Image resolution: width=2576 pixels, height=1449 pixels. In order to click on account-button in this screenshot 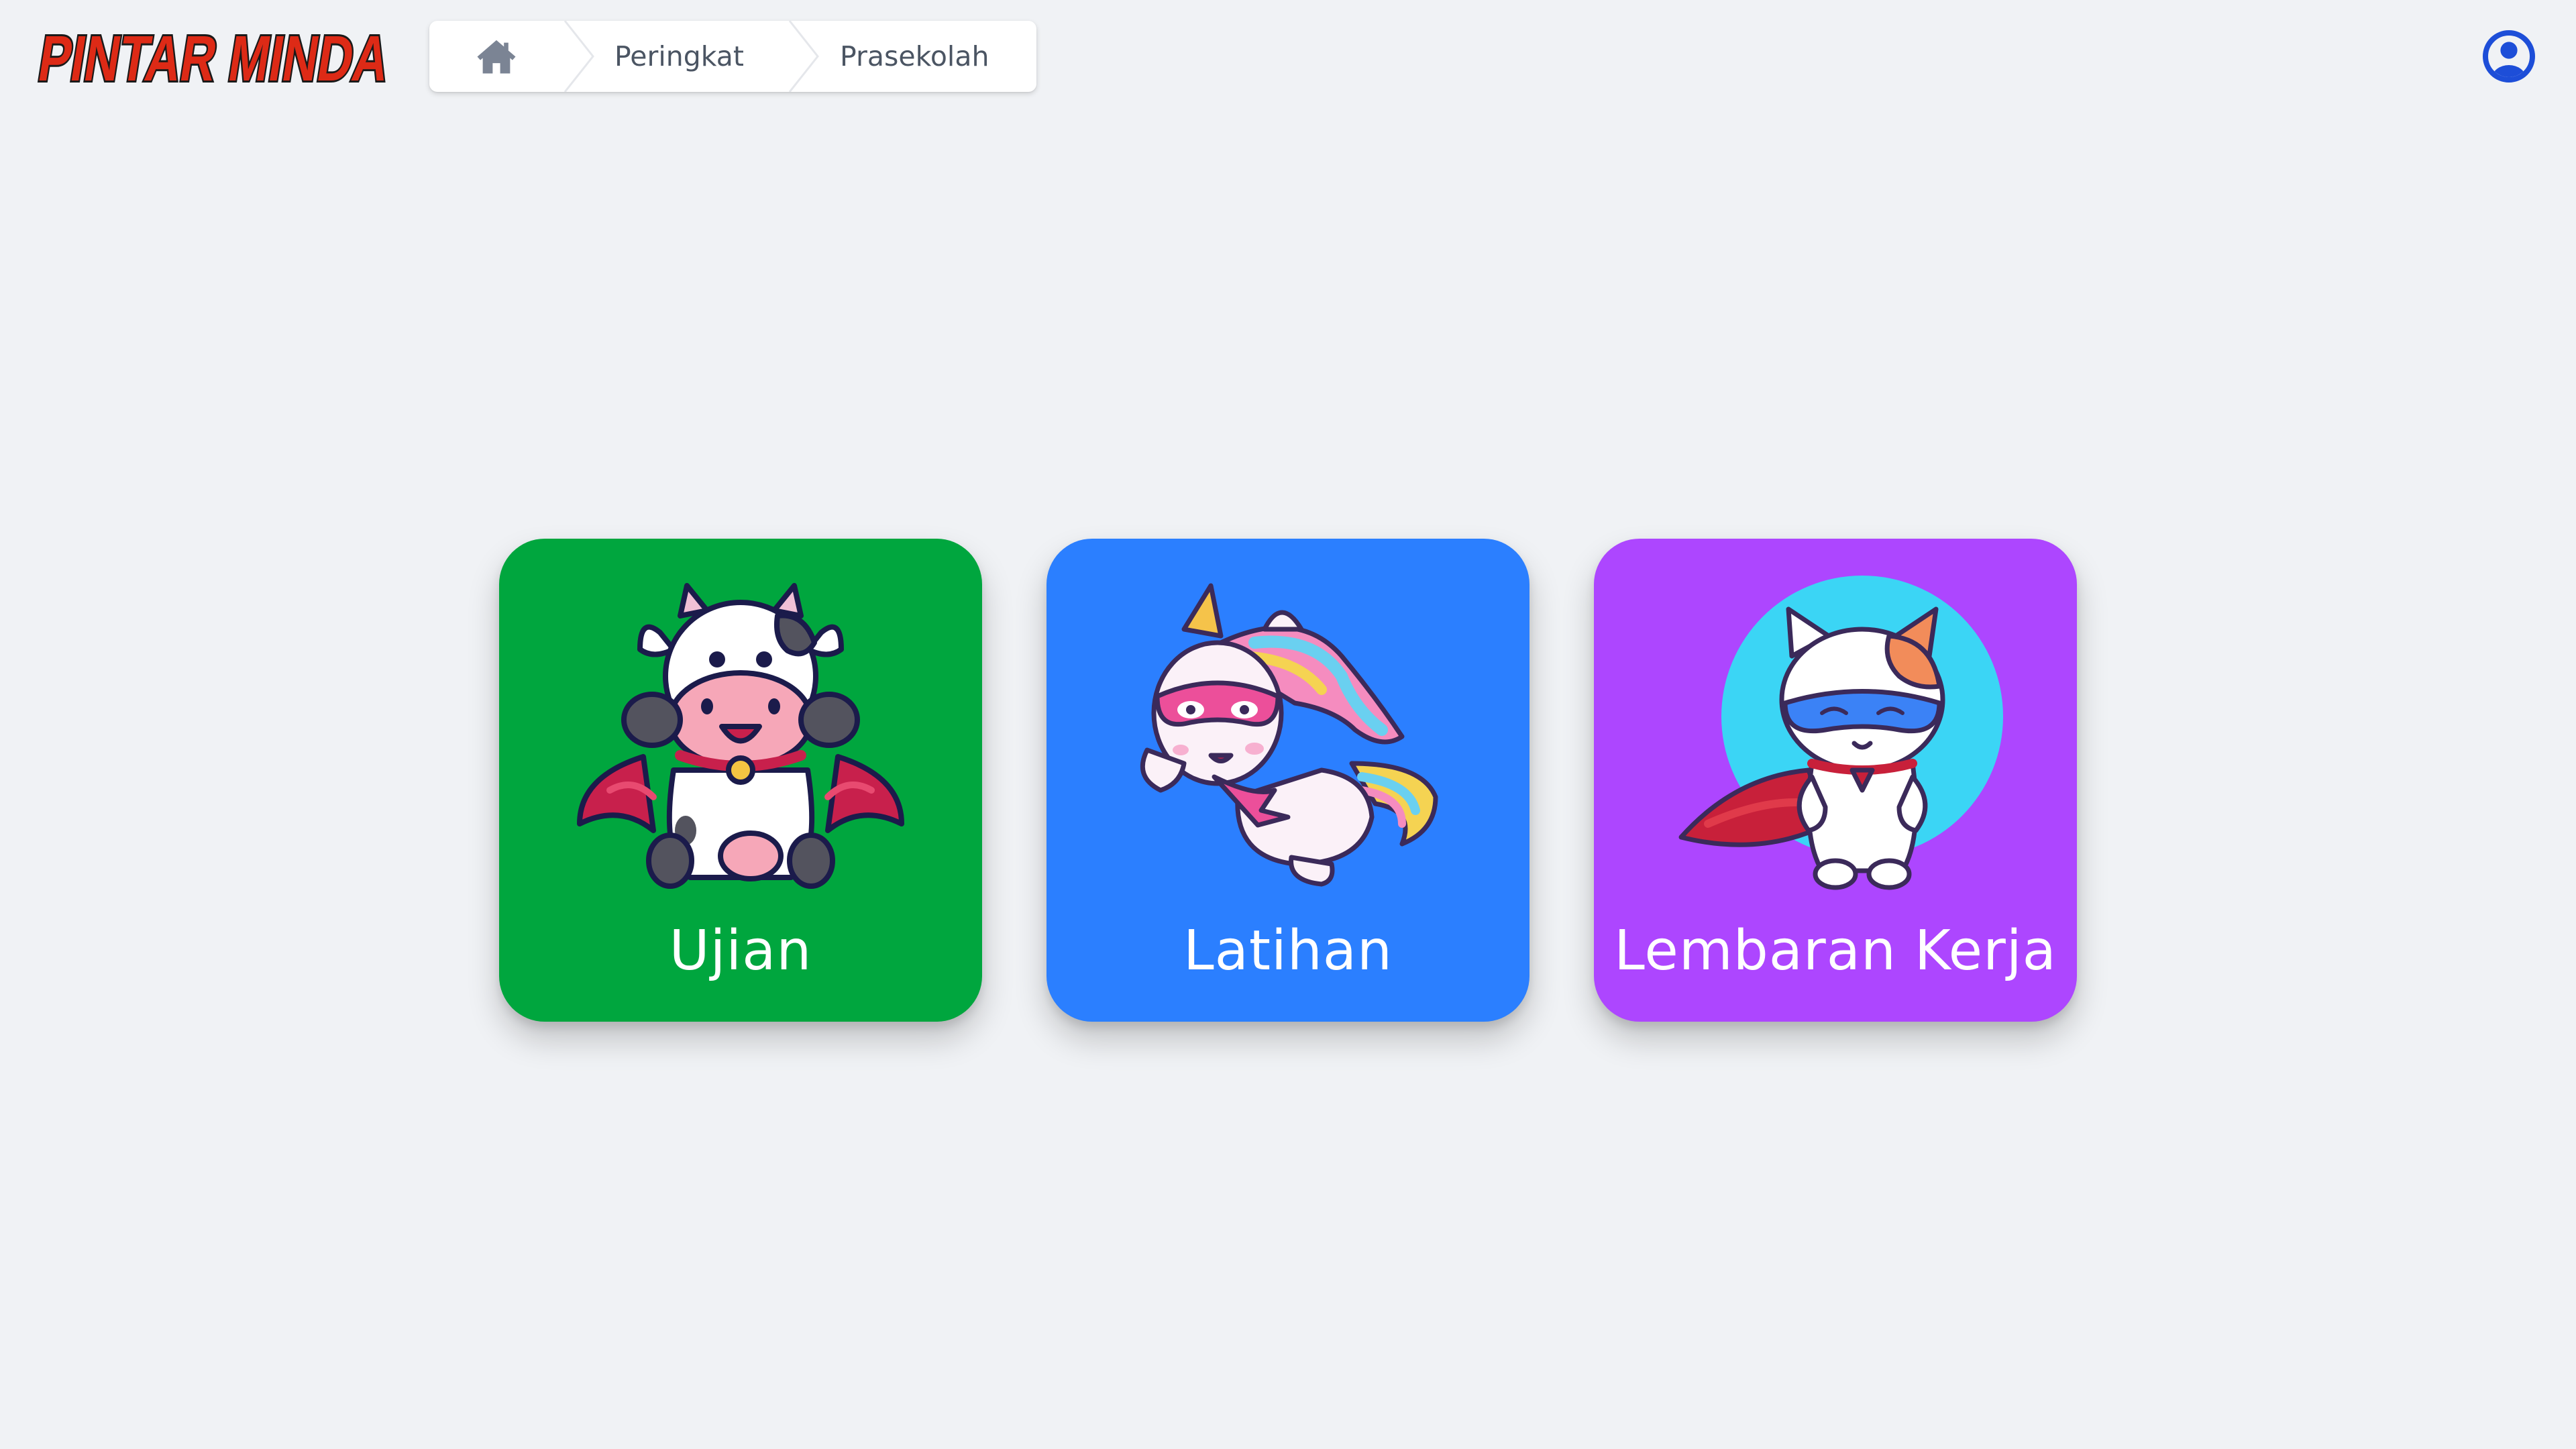, I will do `click(2509, 56)`.